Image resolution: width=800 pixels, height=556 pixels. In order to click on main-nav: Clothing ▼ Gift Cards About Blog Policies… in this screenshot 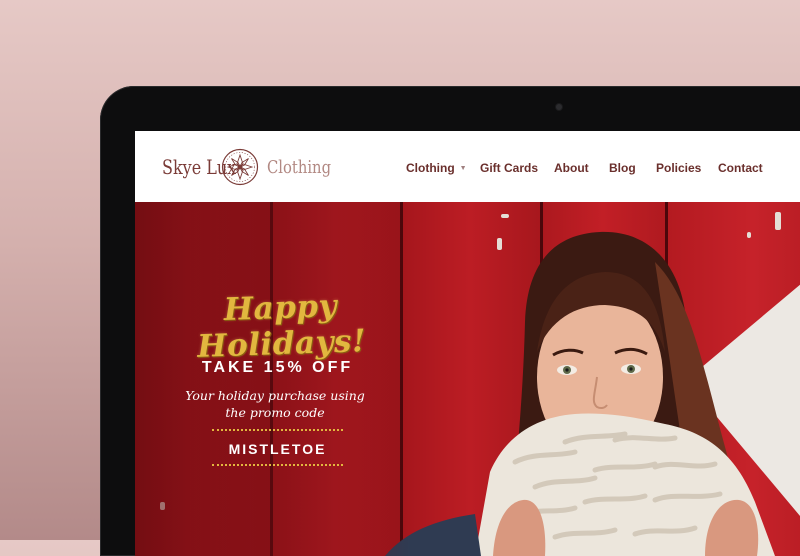, I will do `click(467, 171)`.